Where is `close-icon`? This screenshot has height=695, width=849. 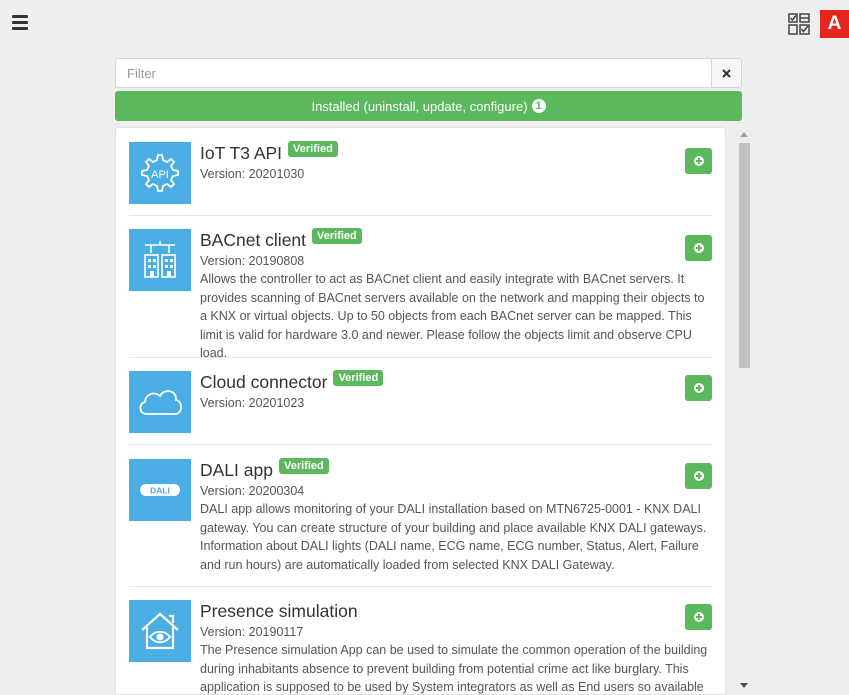 close-icon is located at coordinates (726, 73).